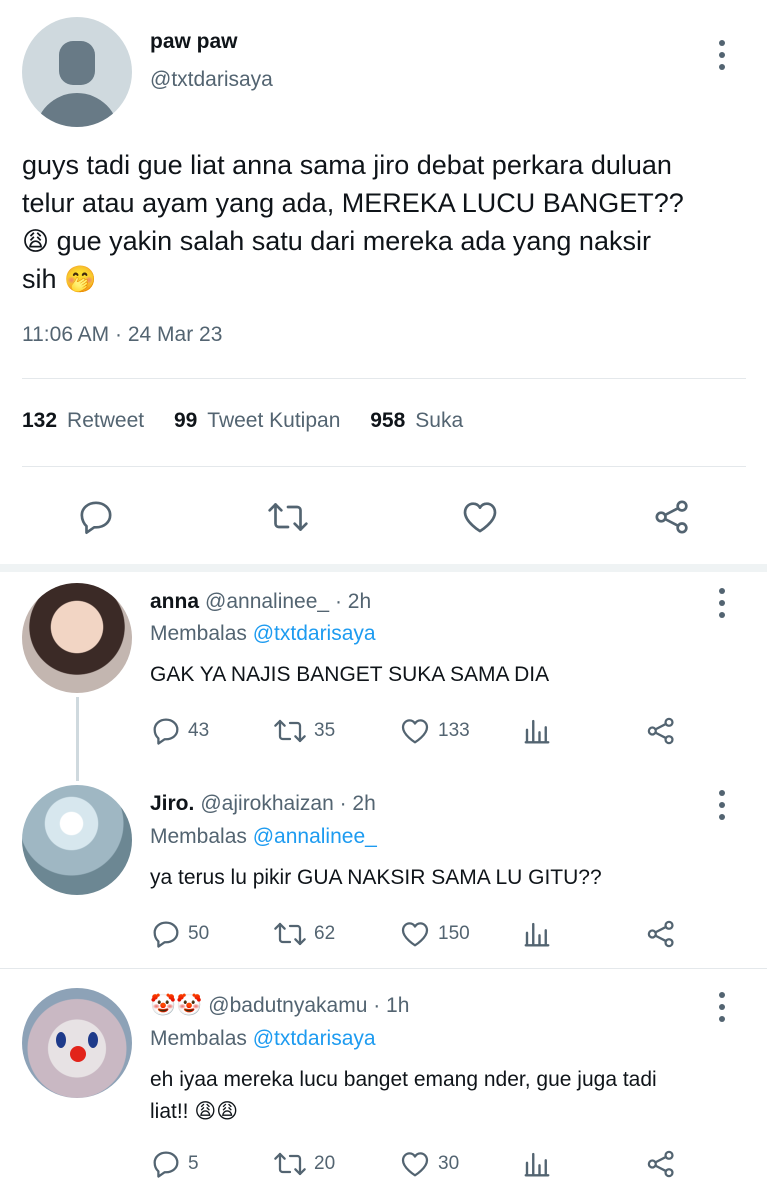  Describe the element at coordinates (266, 803) in the screenshot. I see `reply-handle: @ajirokhaizan` at that location.